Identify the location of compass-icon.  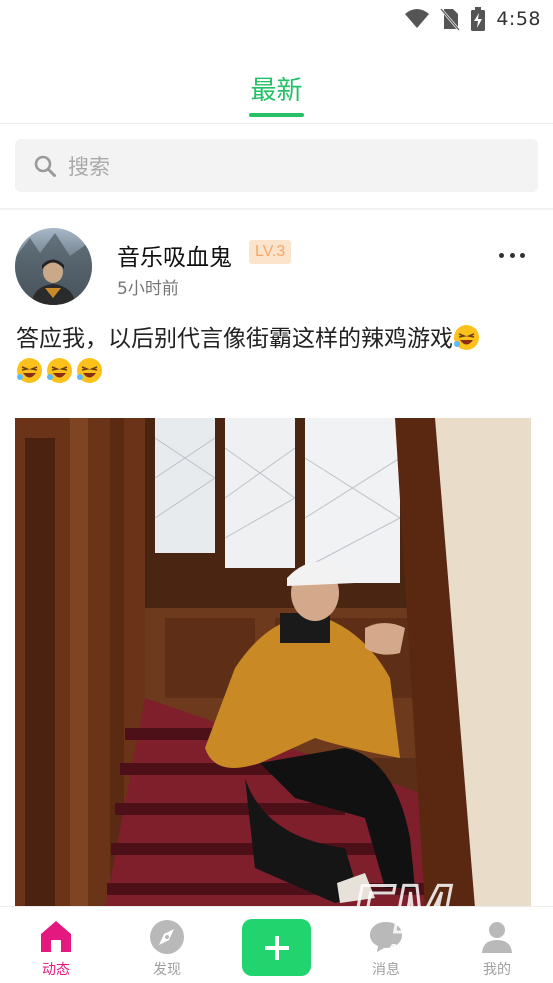
(167, 937).